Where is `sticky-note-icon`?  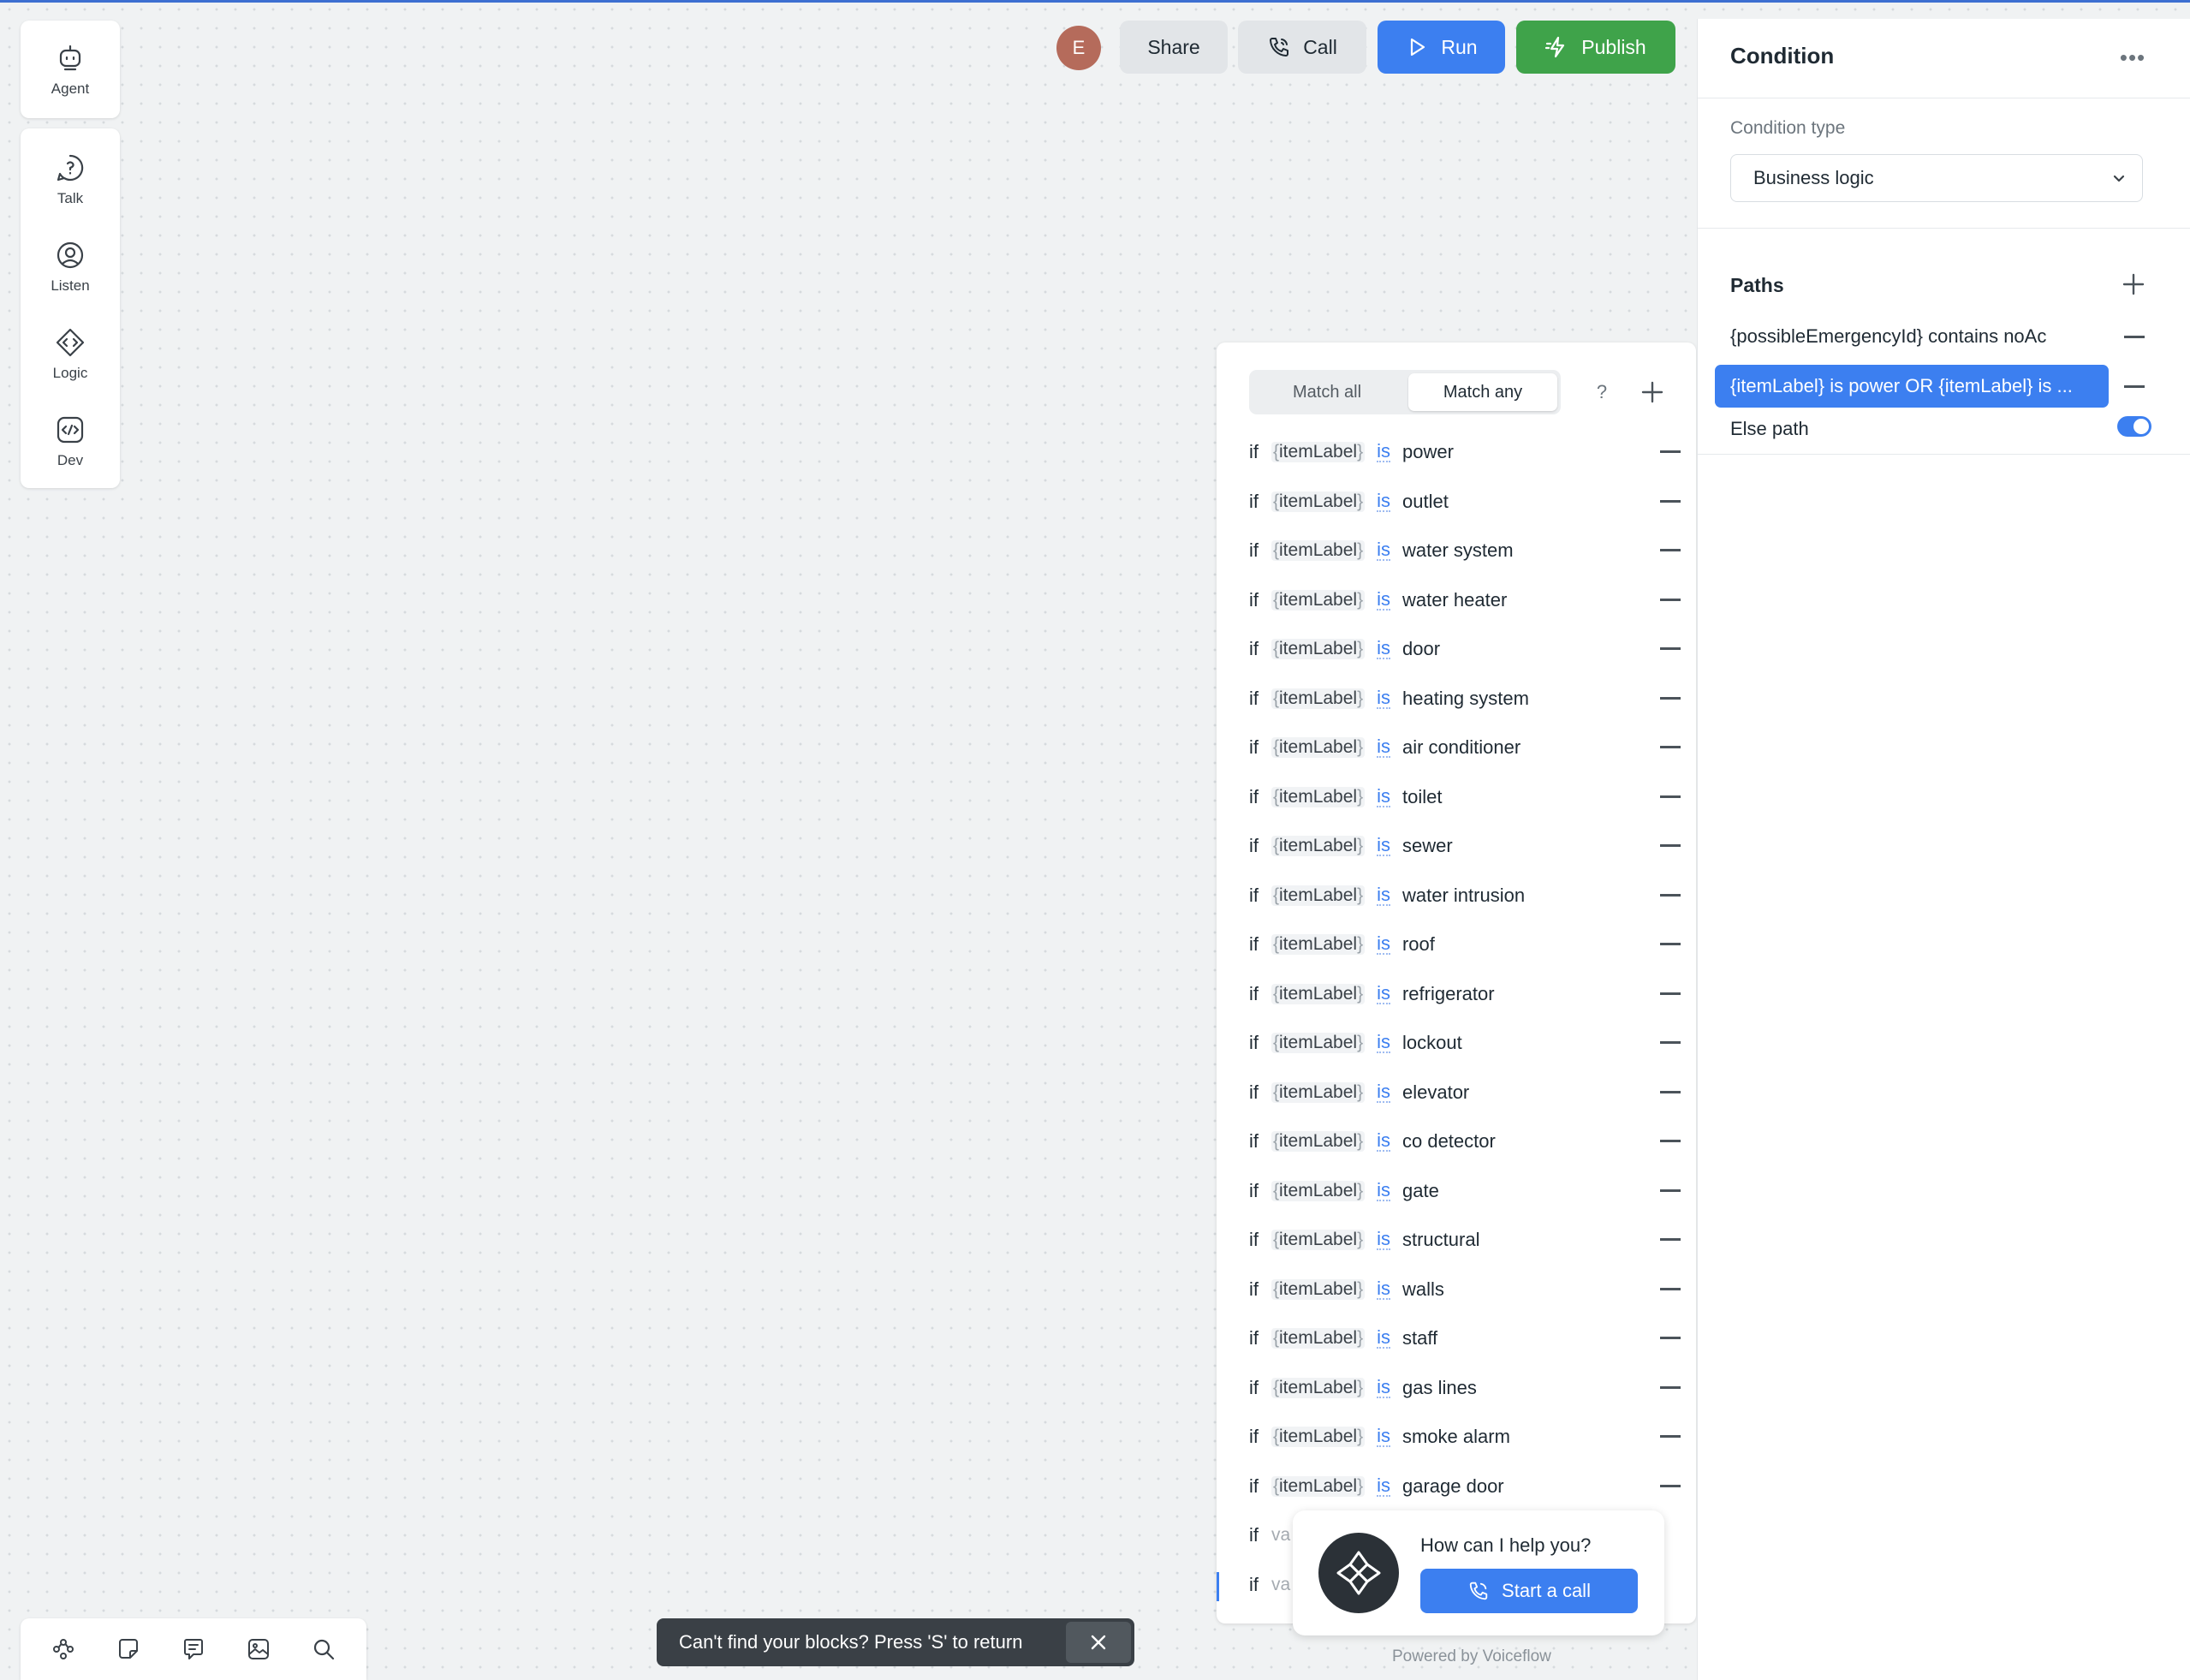
sticky-note-icon is located at coordinates (128, 1649).